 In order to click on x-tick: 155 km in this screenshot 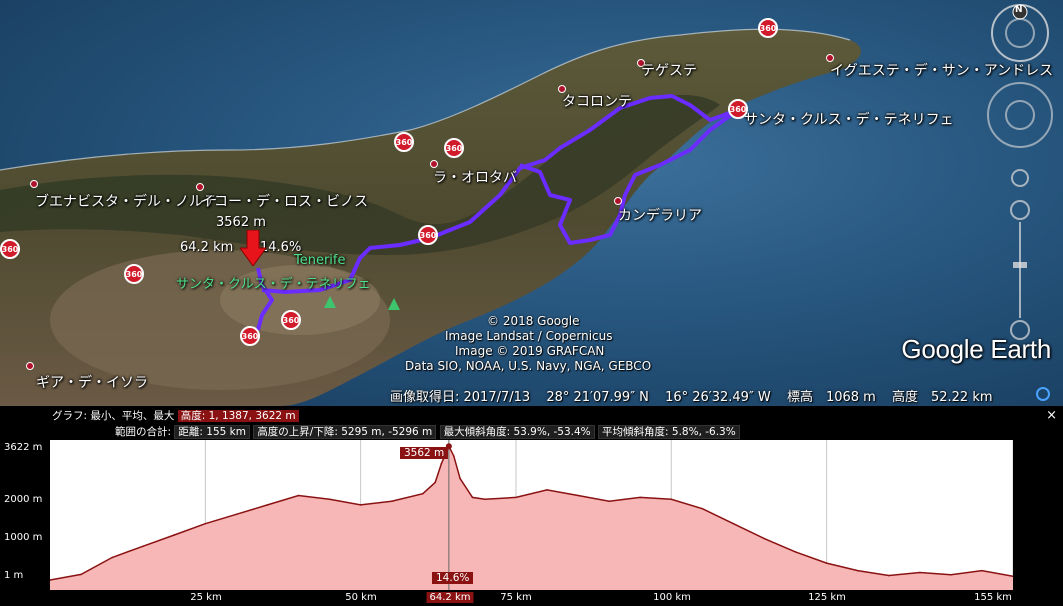, I will do `click(993, 597)`.